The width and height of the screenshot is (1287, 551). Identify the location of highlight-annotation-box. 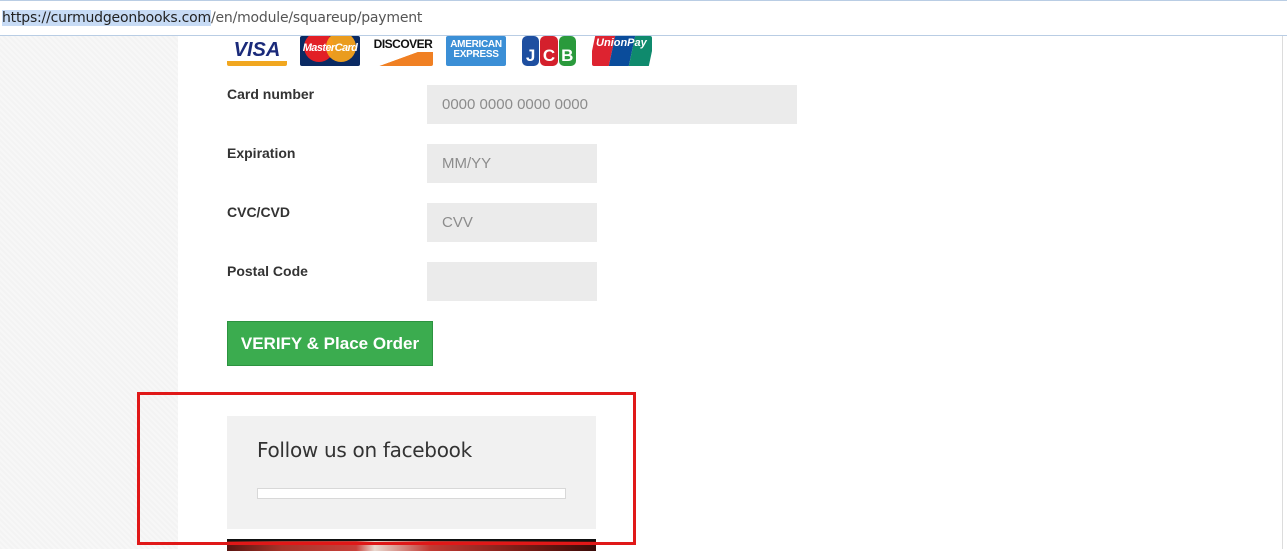
(386, 468).